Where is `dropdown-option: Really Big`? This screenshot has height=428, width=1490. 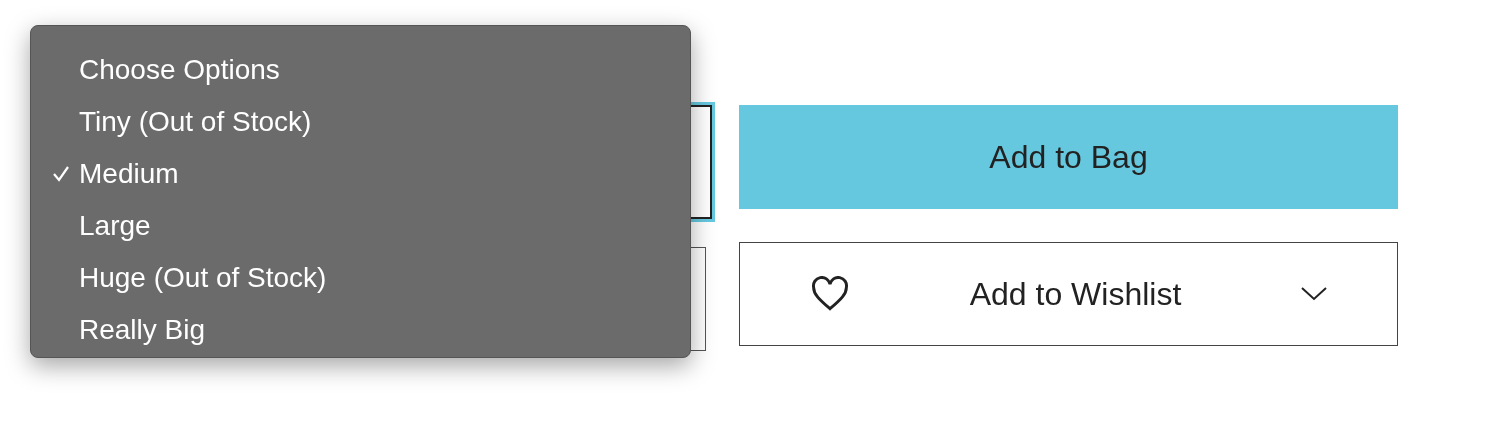 dropdown-option: Really Big is located at coordinates (360, 330).